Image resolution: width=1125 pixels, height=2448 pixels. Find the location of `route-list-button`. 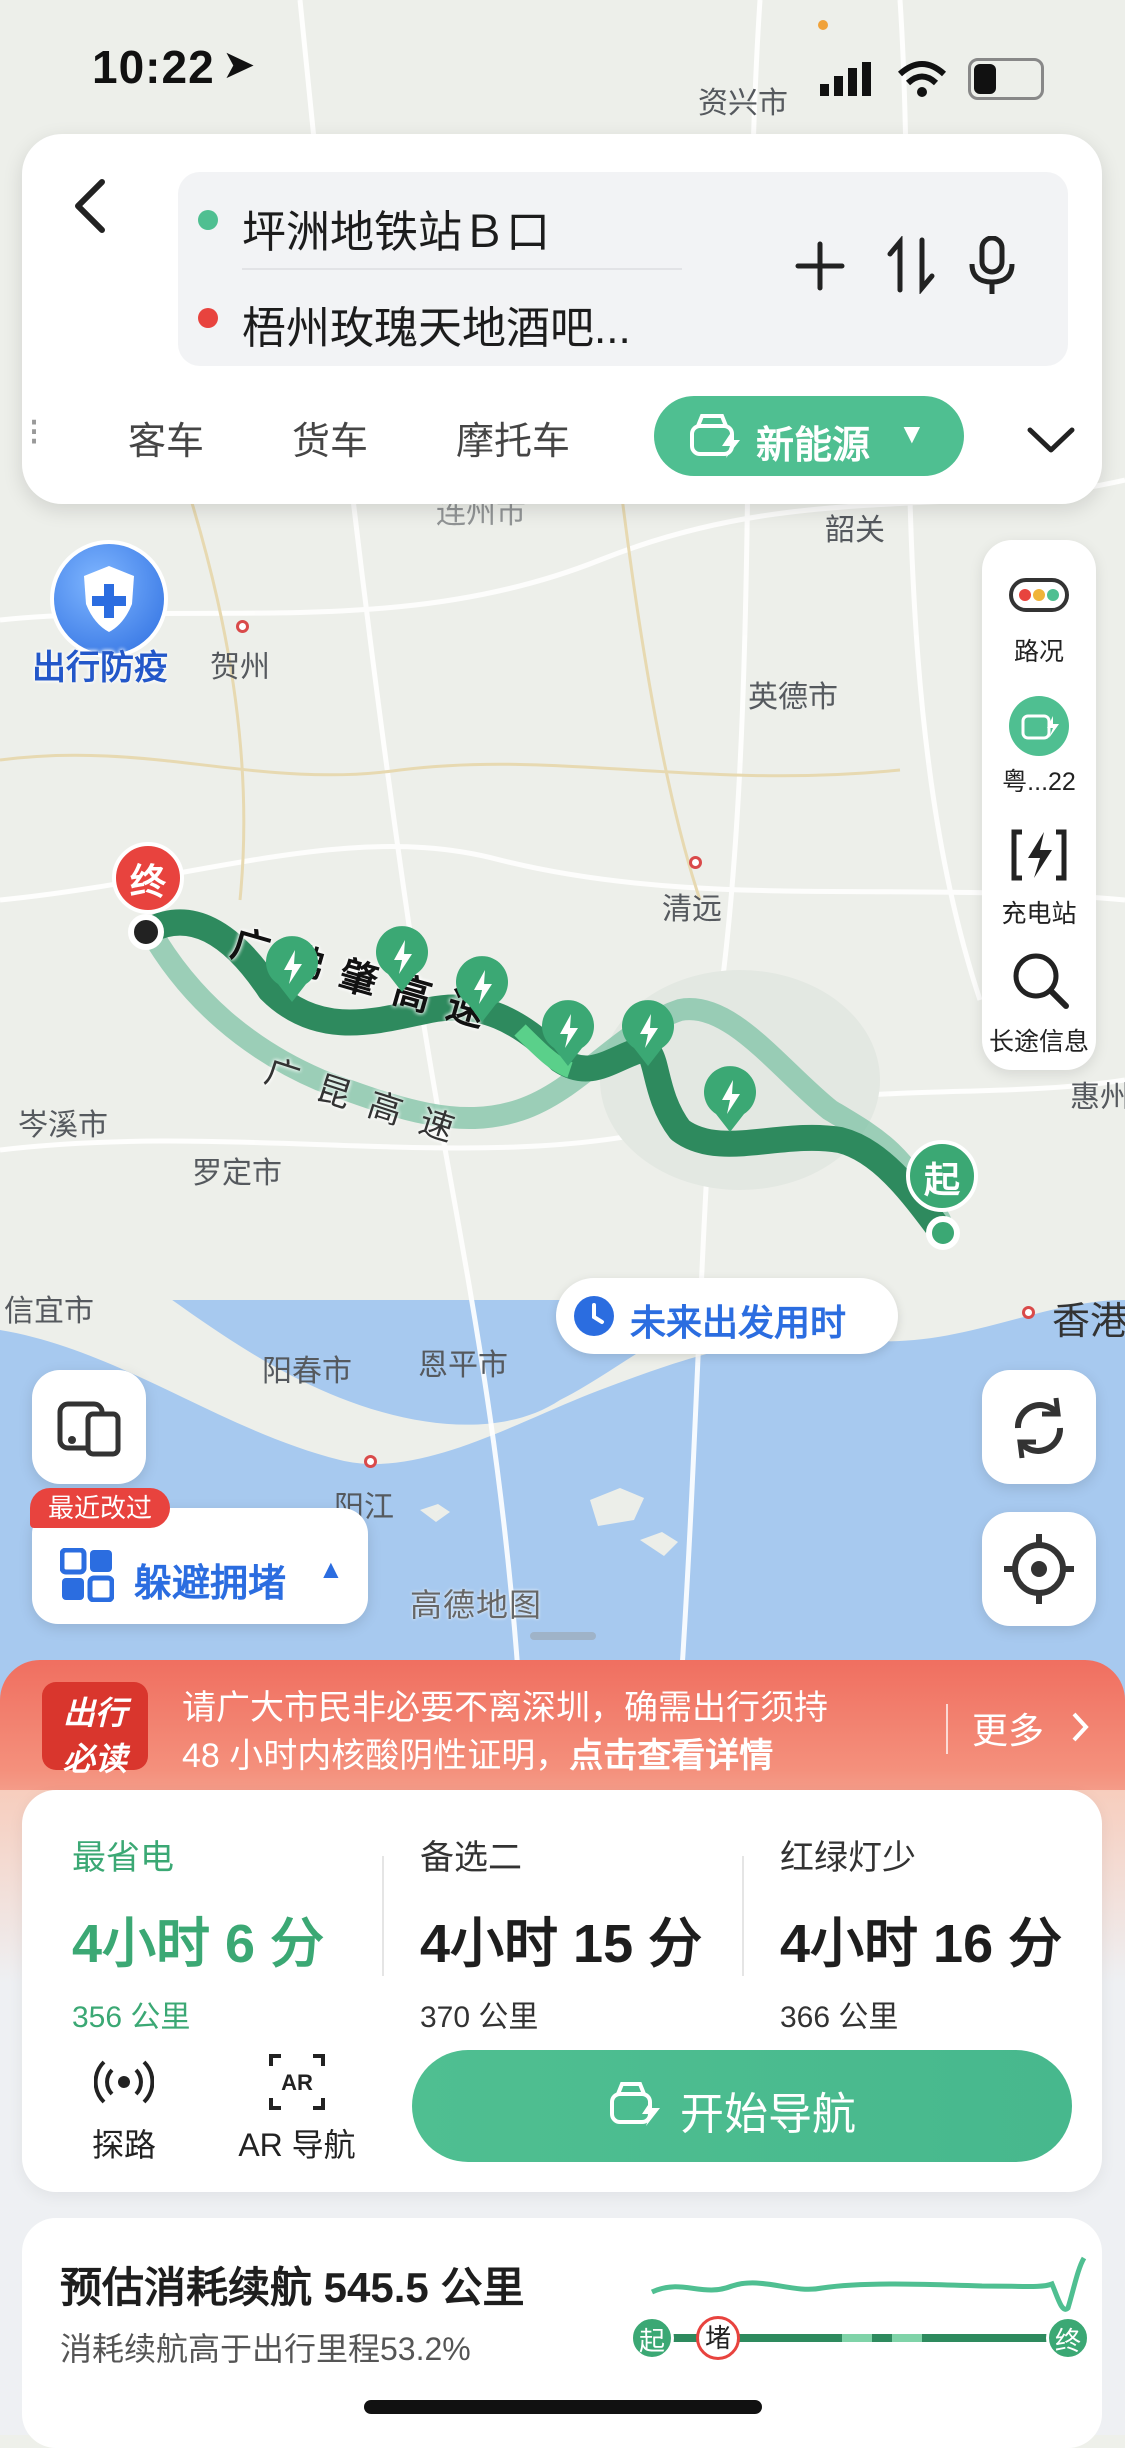

route-list-button is located at coordinates (89, 1427).